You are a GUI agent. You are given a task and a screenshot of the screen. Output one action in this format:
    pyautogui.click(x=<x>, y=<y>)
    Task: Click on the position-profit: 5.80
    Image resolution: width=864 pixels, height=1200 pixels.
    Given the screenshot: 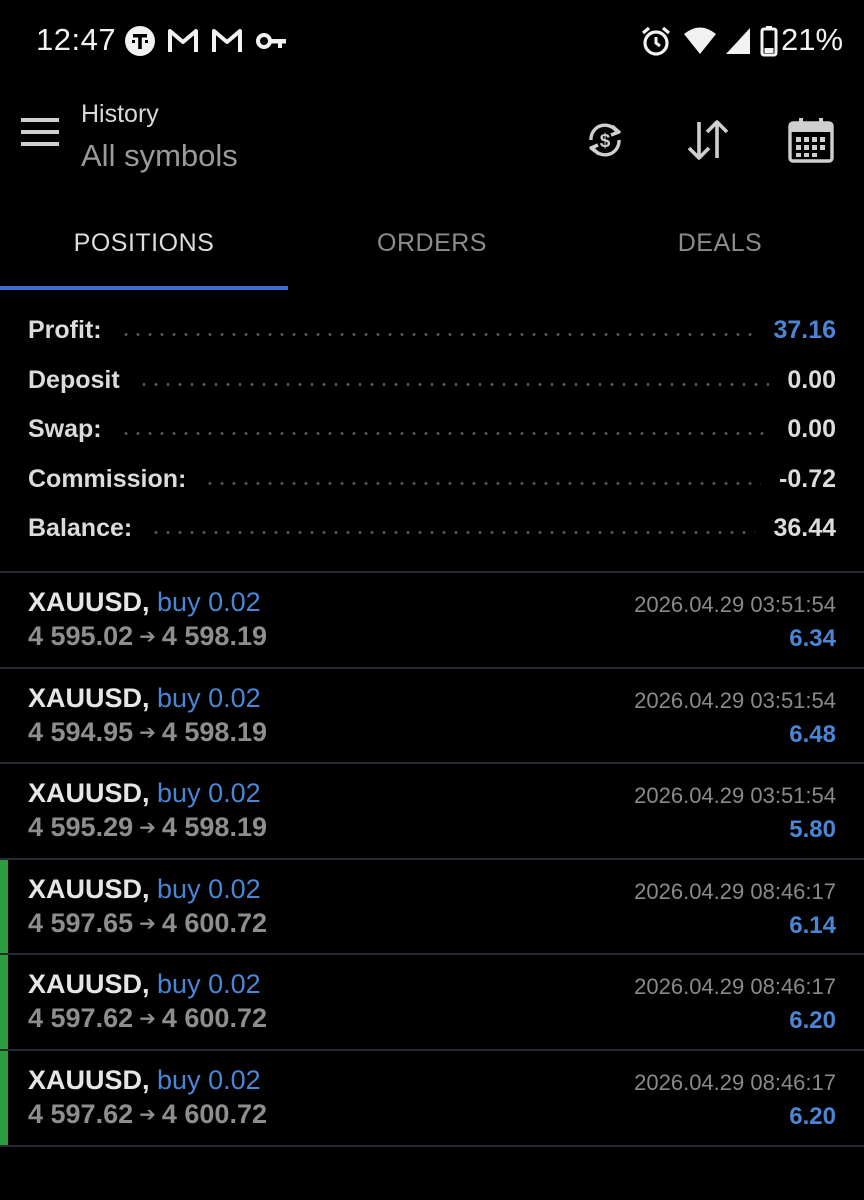 What is the action you would take?
    pyautogui.click(x=812, y=830)
    